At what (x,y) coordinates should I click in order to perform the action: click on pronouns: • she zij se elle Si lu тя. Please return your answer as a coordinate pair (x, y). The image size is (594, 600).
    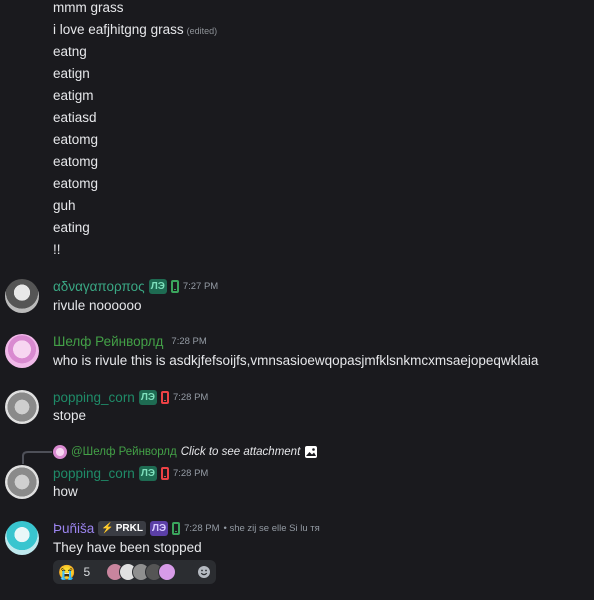
    Looking at the image, I should click on (271, 528).